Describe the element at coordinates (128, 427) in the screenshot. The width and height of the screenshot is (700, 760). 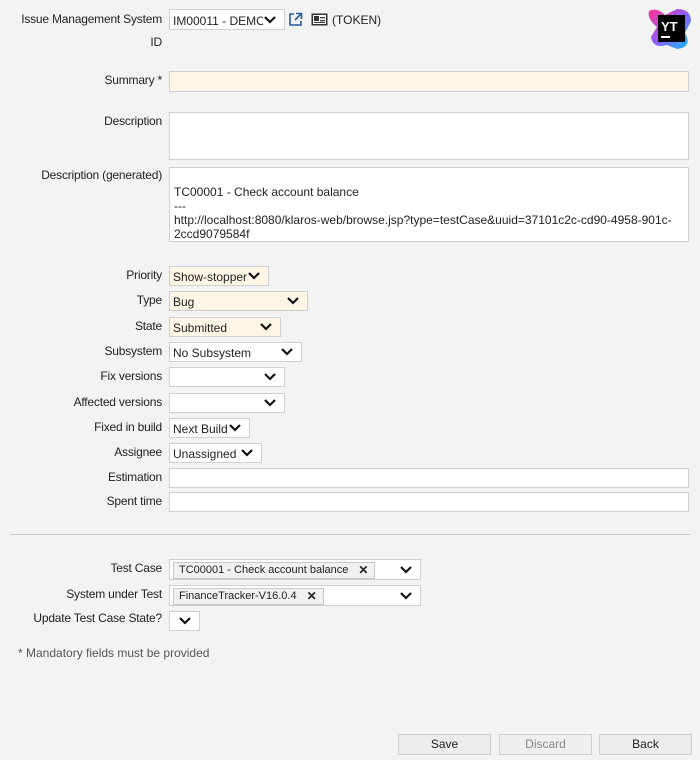
I see `fixed-in-build-label: Fixed in build` at that location.